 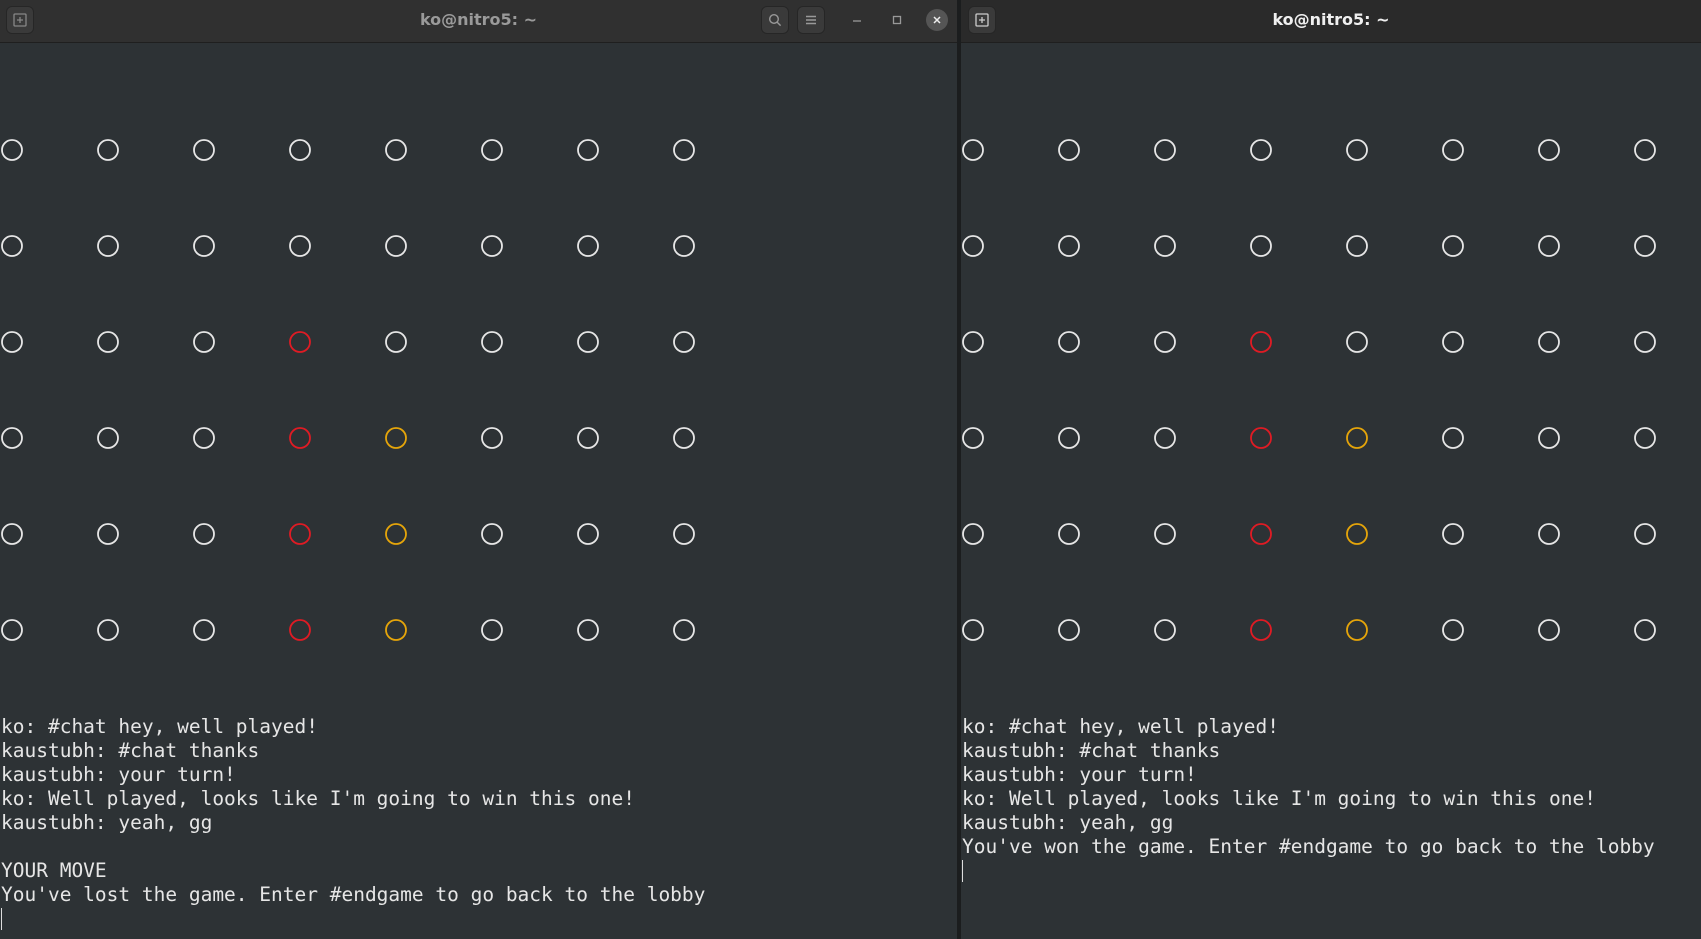 I want to click on close-button, so click(x=937, y=20).